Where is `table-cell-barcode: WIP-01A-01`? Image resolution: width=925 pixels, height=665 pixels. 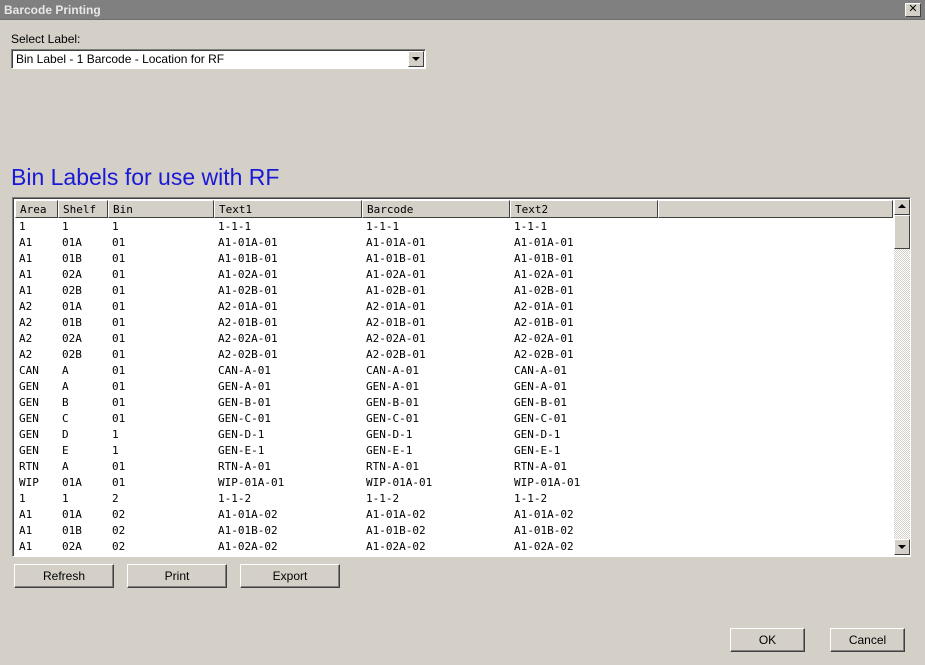 table-cell-barcode: WIP-01A-01 is located at coordinates (399, 482).